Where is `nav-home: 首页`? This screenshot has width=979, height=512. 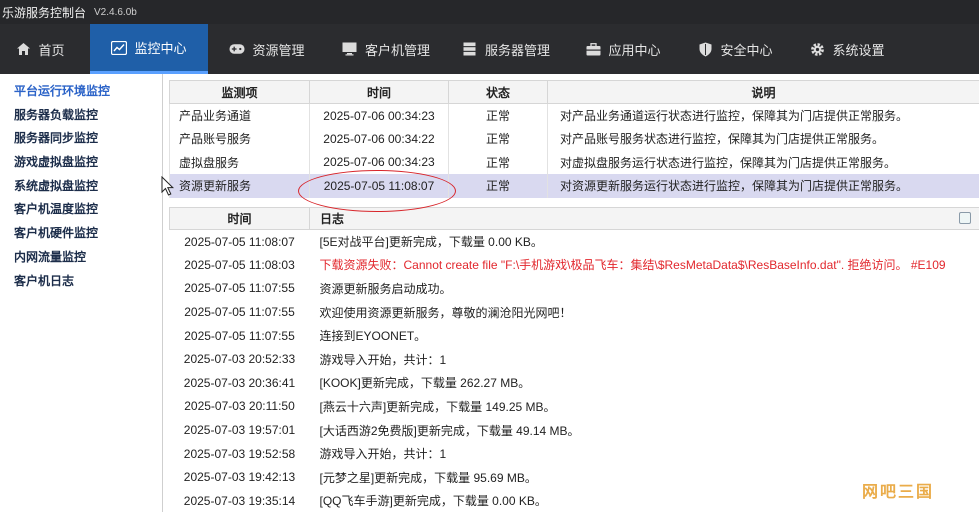
nav-home: 首页 is located at coordinates (40, 49).